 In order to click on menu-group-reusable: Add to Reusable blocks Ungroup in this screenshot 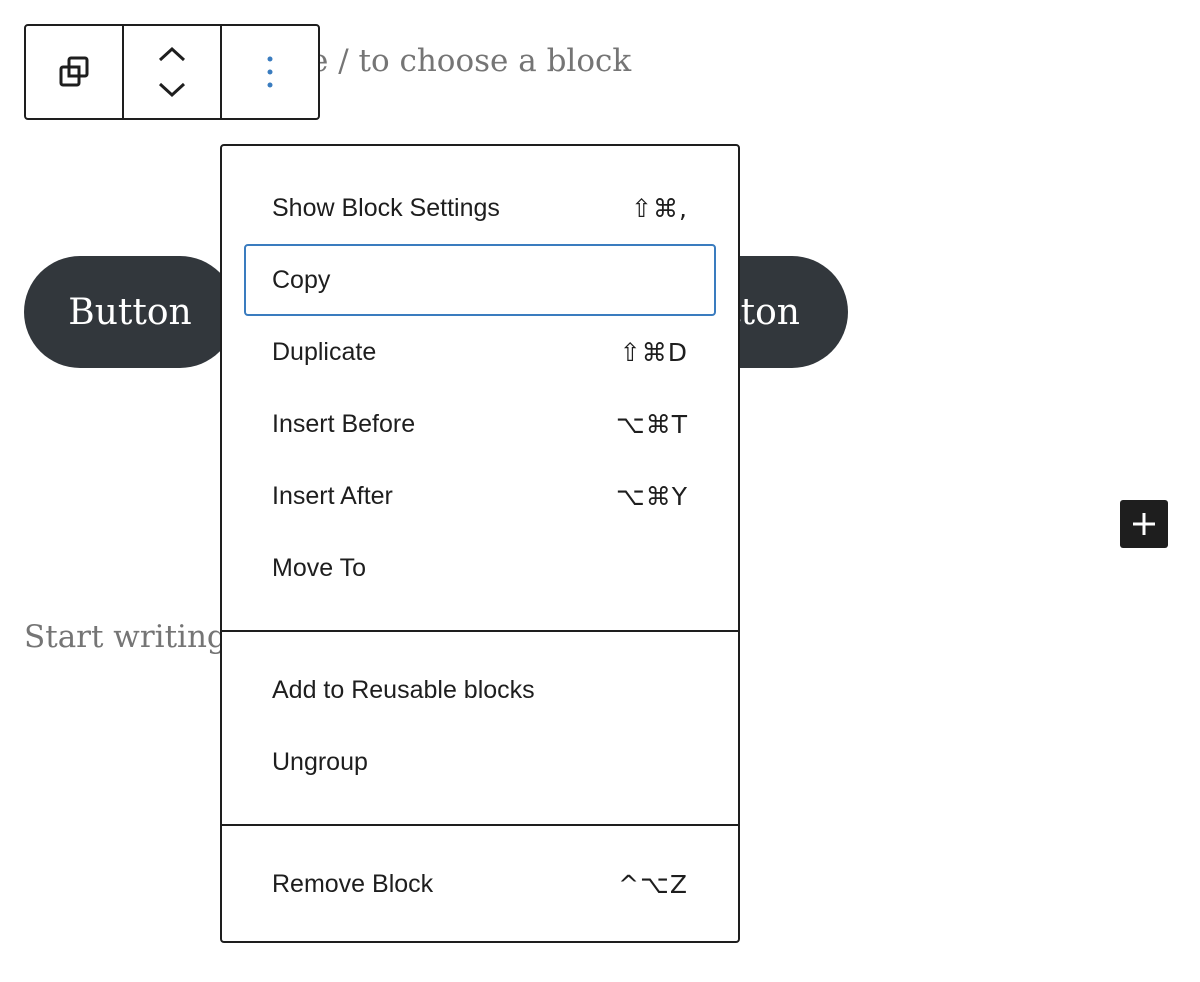, I will do `click(480, 714)`.